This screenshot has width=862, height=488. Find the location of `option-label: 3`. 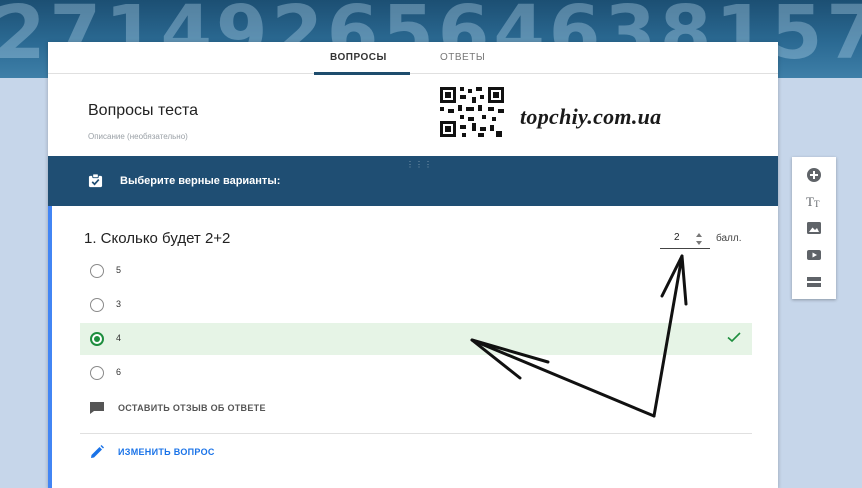

option-label: 3 is located at coordinates (119, 304).